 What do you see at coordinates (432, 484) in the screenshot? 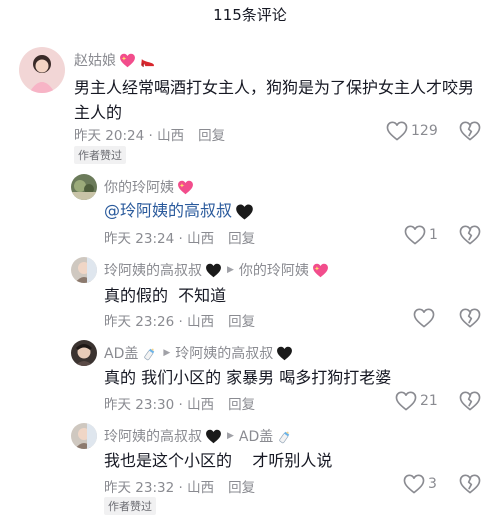
I see `like-count: 3` at bounding box center [432, 484].